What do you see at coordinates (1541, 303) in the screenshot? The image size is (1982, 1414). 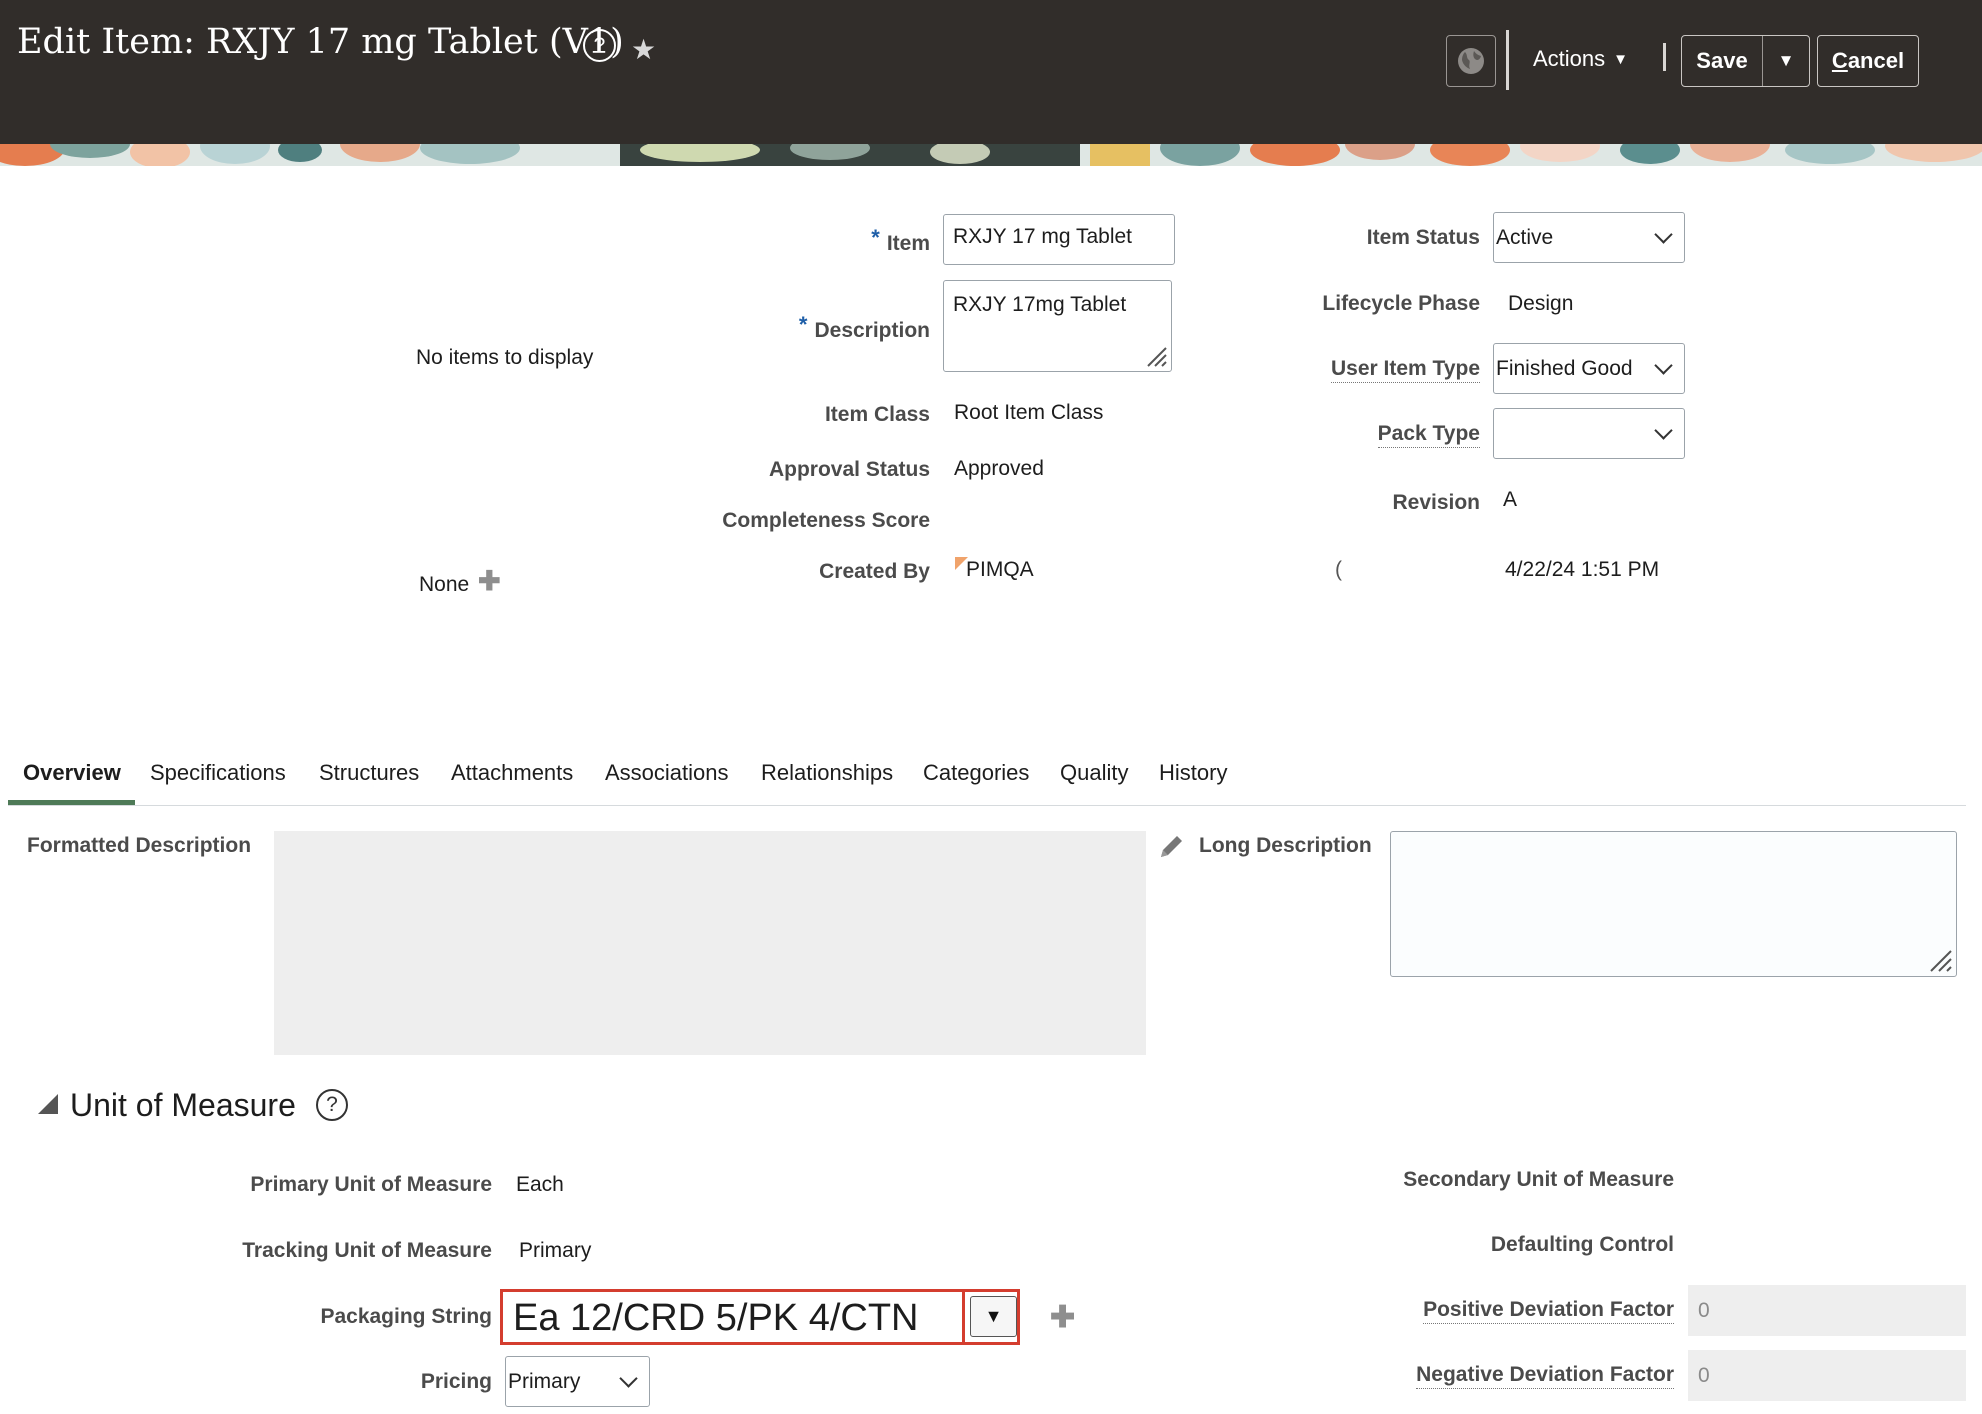 I see `lifecycle-phase-value: Design` at bounding box center [1541, 303].